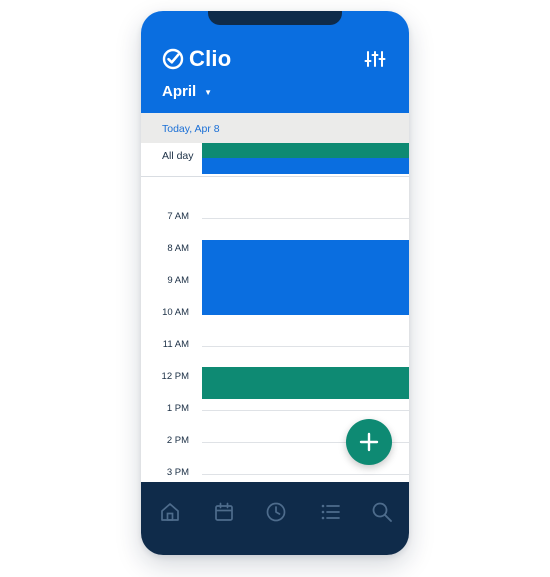  Describe the element at coordinates (375, 61) in the screenshot. I see `filter-settings-icon` at that location.